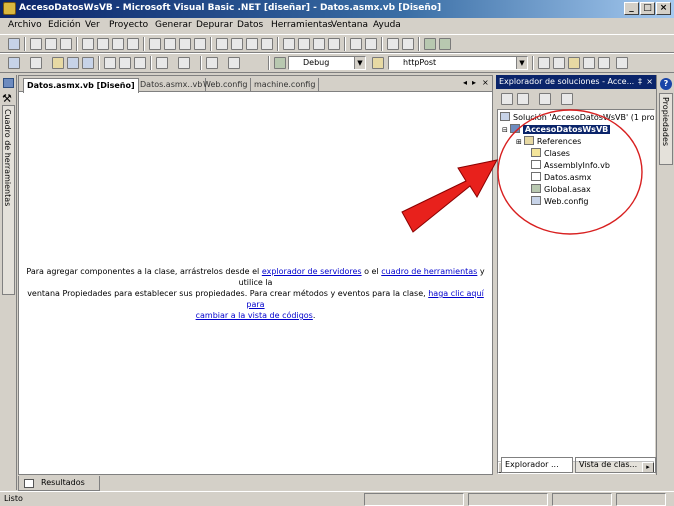 This screenshot has width=674, height=506. Describe the element at coordinates (88, 44) in the screenshot. I see `align-top-icon` at that location.